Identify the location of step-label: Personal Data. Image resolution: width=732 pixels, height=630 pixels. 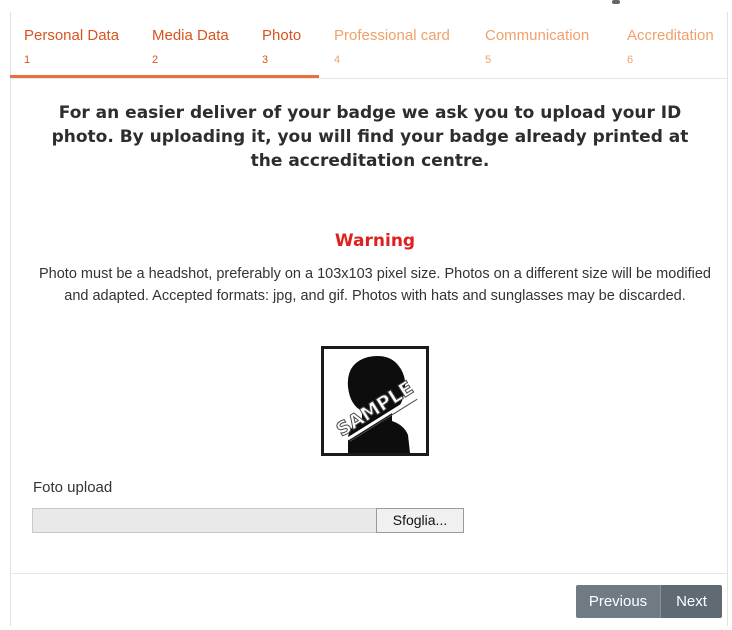
(72, 35).